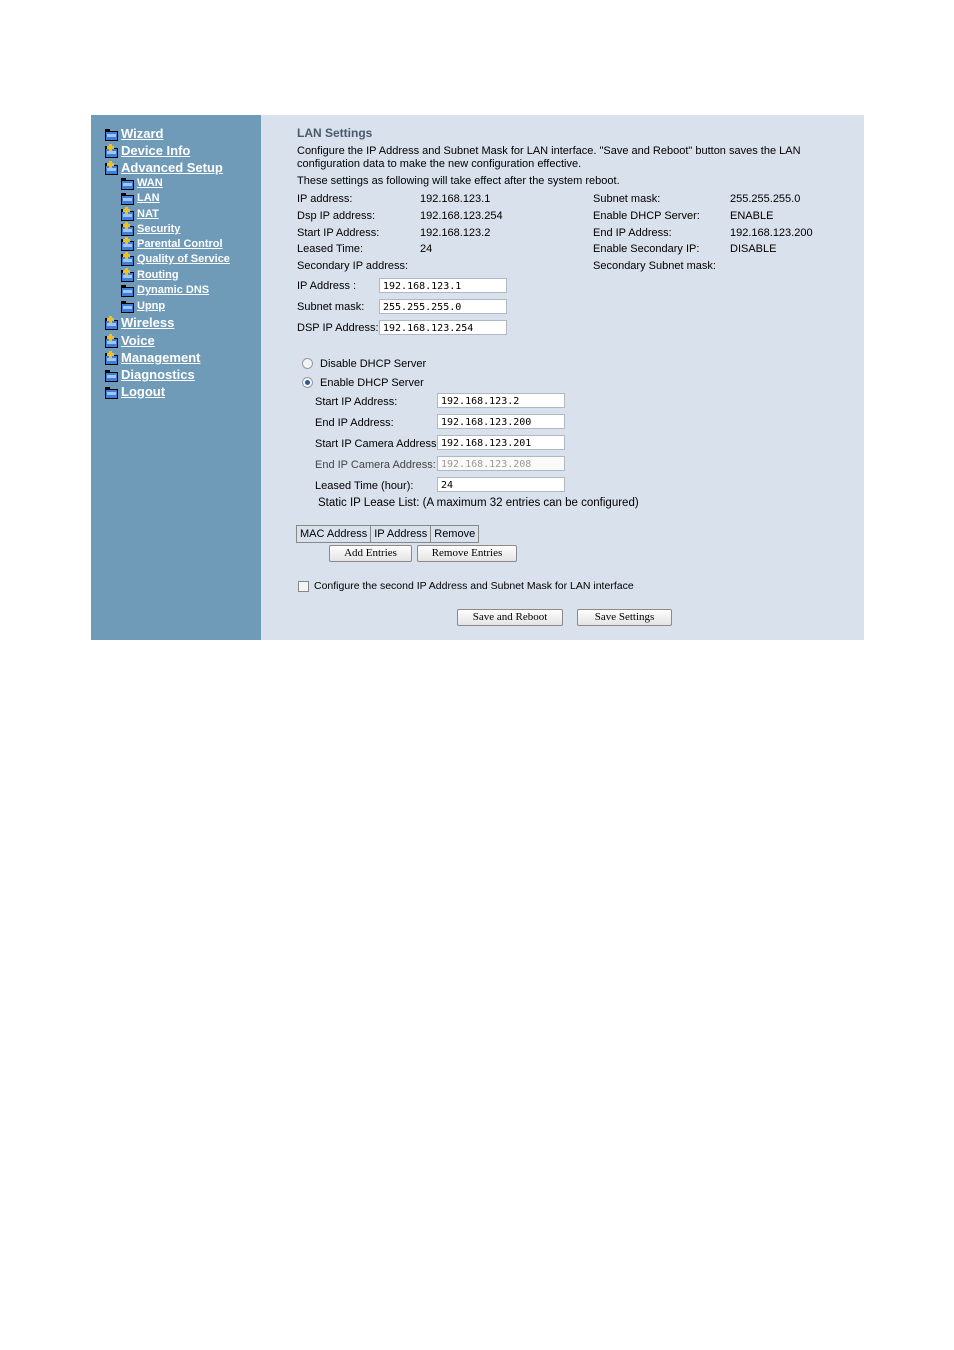 This screenshot has height=1350, width=954. I want to click on sidebar-item-wan: WAN, so click(142, 183).